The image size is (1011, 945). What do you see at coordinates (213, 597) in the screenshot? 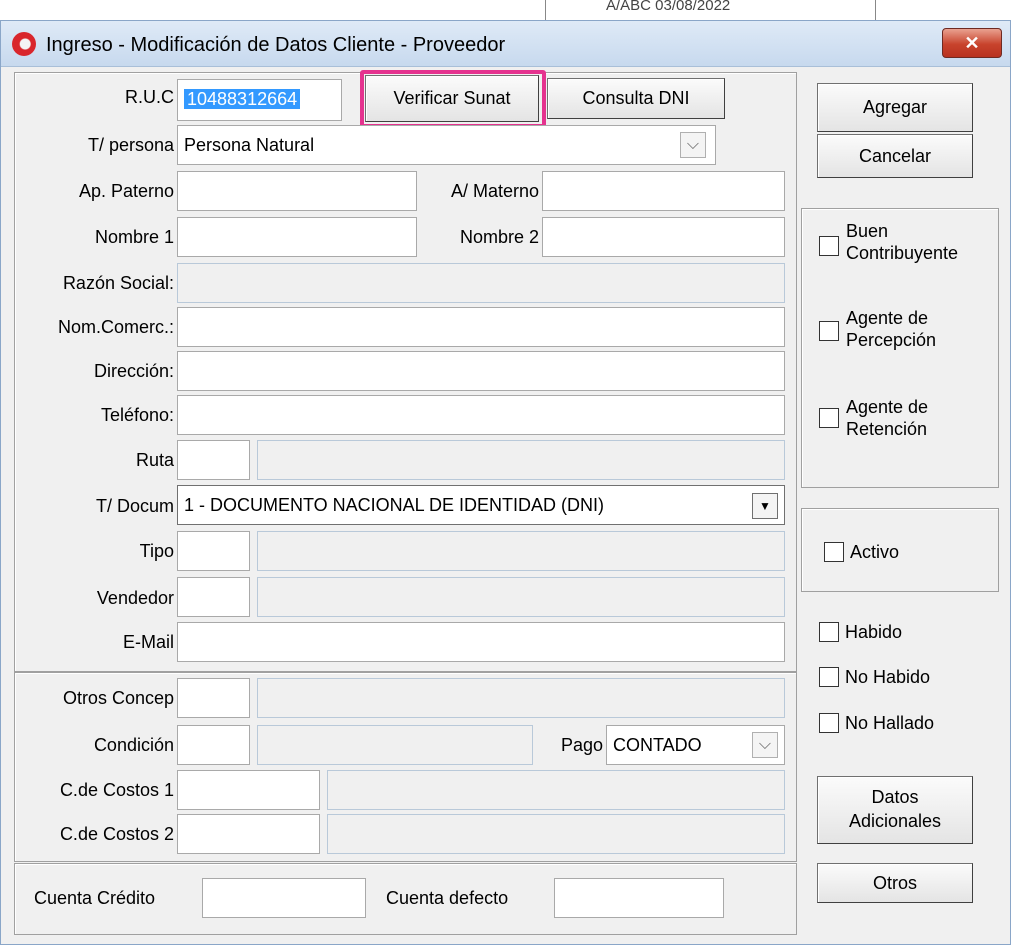
I see `vendedor-code-input` at bounding box center [213, 597].